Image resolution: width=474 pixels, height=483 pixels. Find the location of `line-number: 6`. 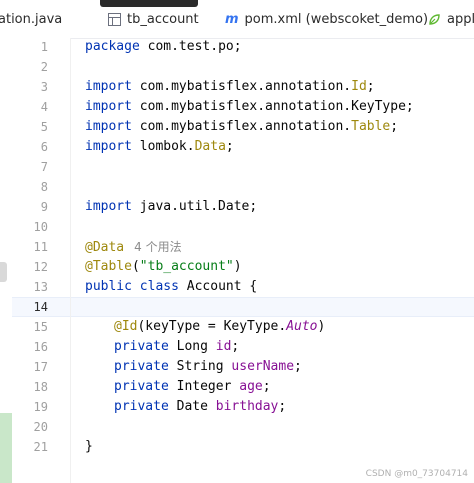

line-number: 6 is located at coordinates (44, 147).